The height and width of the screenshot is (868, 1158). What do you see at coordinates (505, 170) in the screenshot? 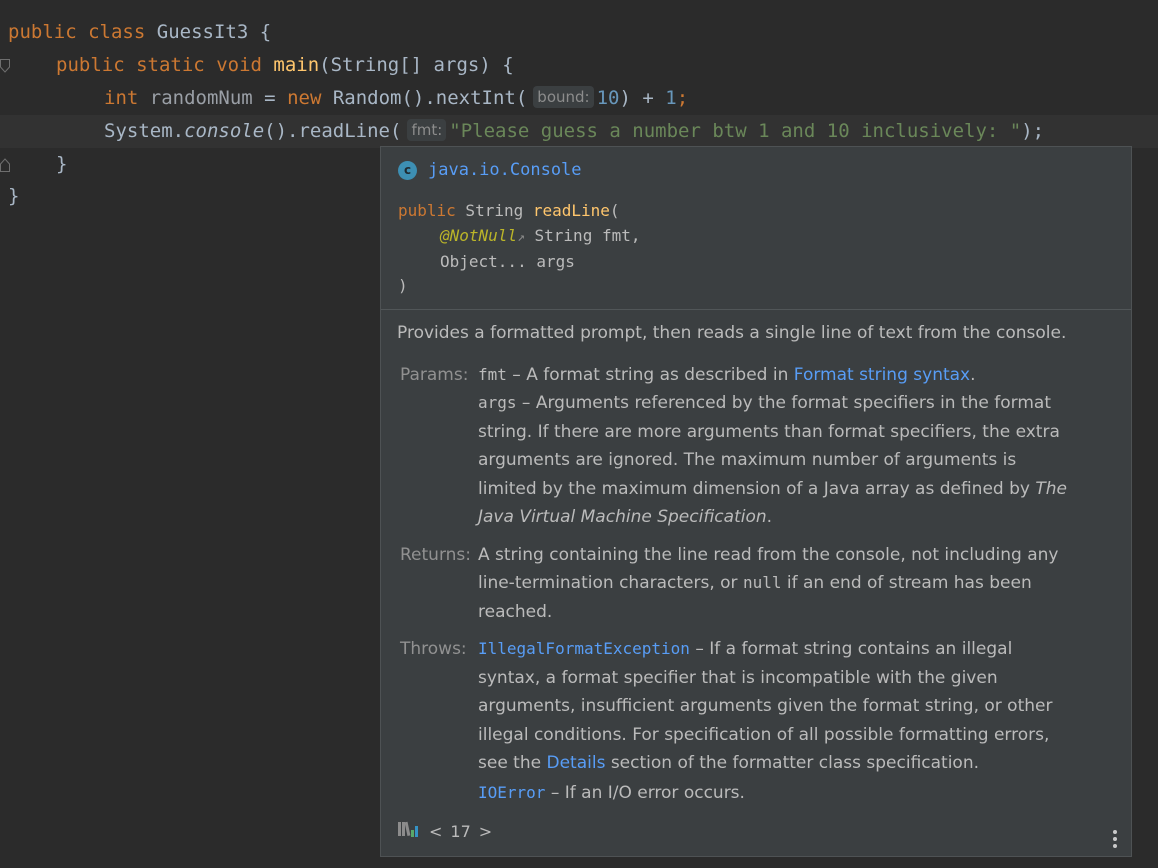
I see `class-name-link: java.io.Console` at bounding box center [505, 170].